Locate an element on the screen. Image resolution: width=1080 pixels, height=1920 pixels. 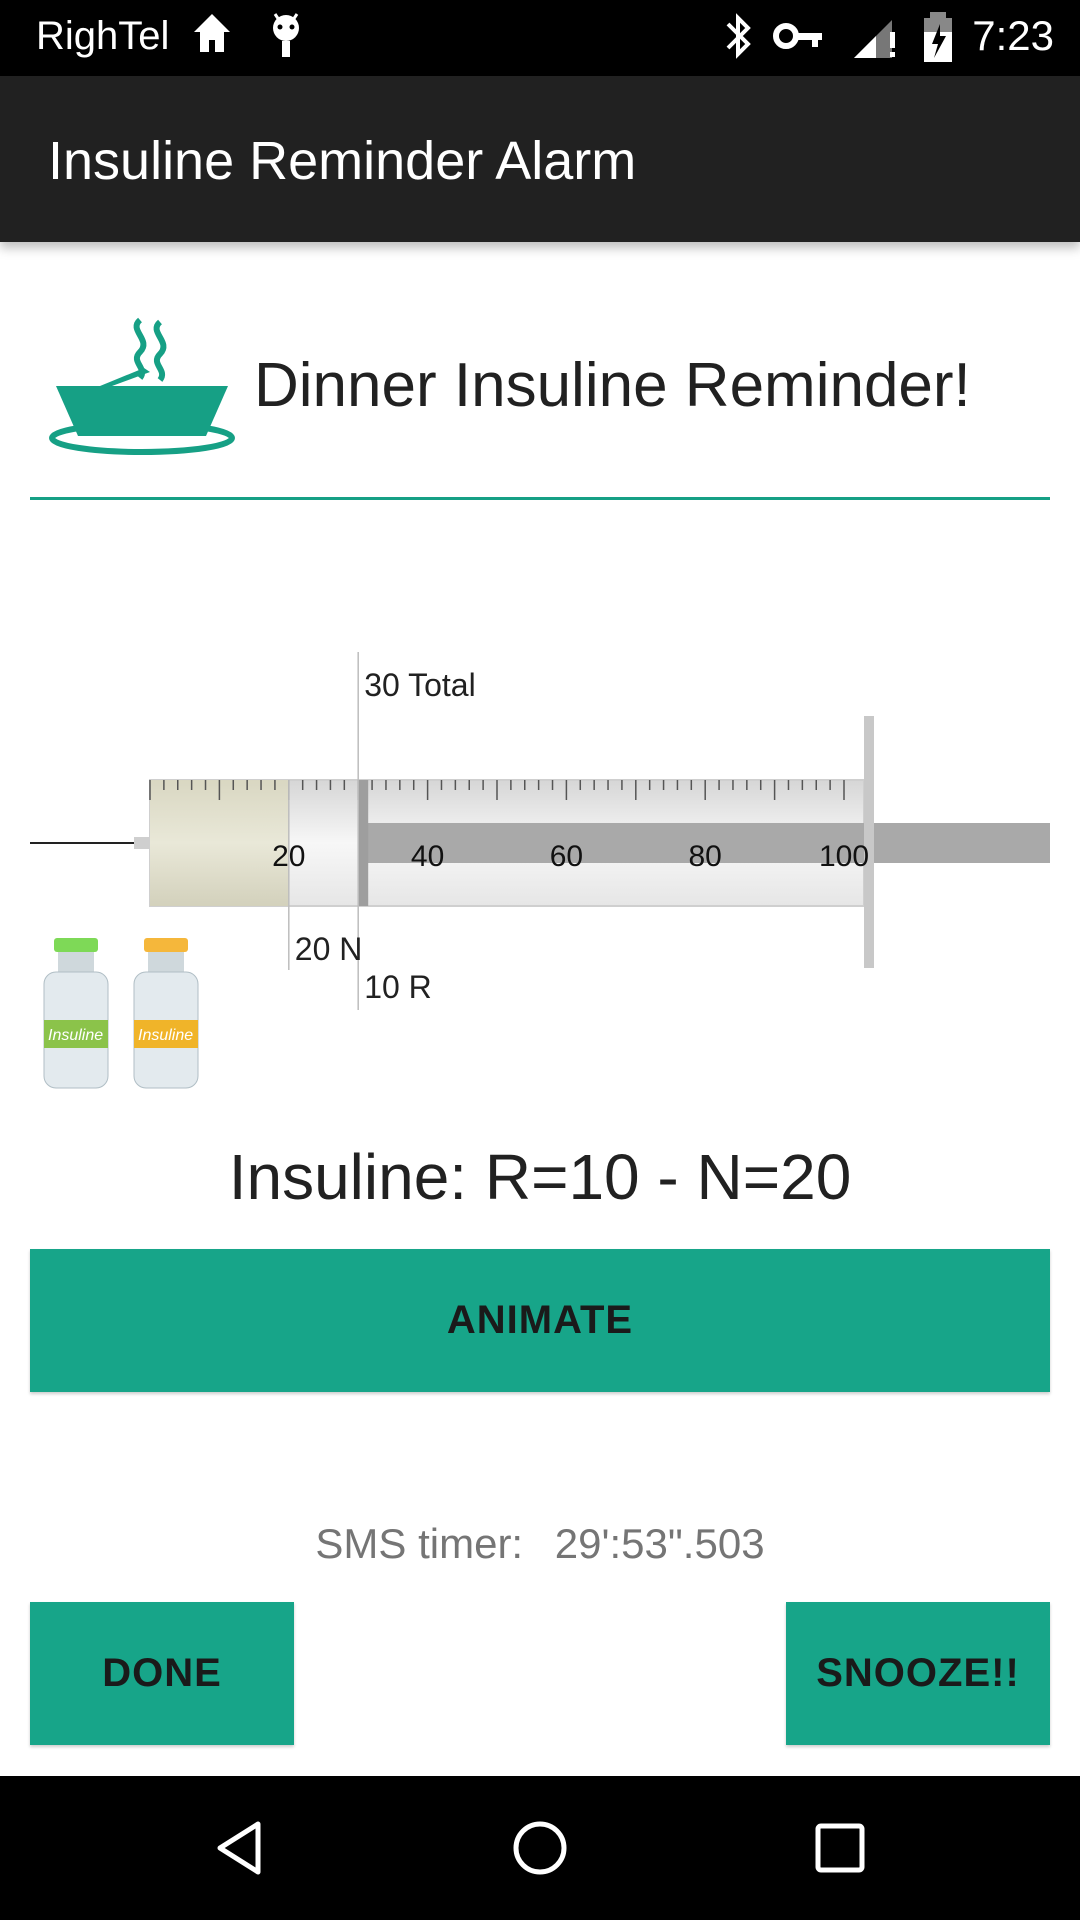
insulin-dose-summary: Insuline: R=10 - N=20 is located at coordinates (540, 1177).